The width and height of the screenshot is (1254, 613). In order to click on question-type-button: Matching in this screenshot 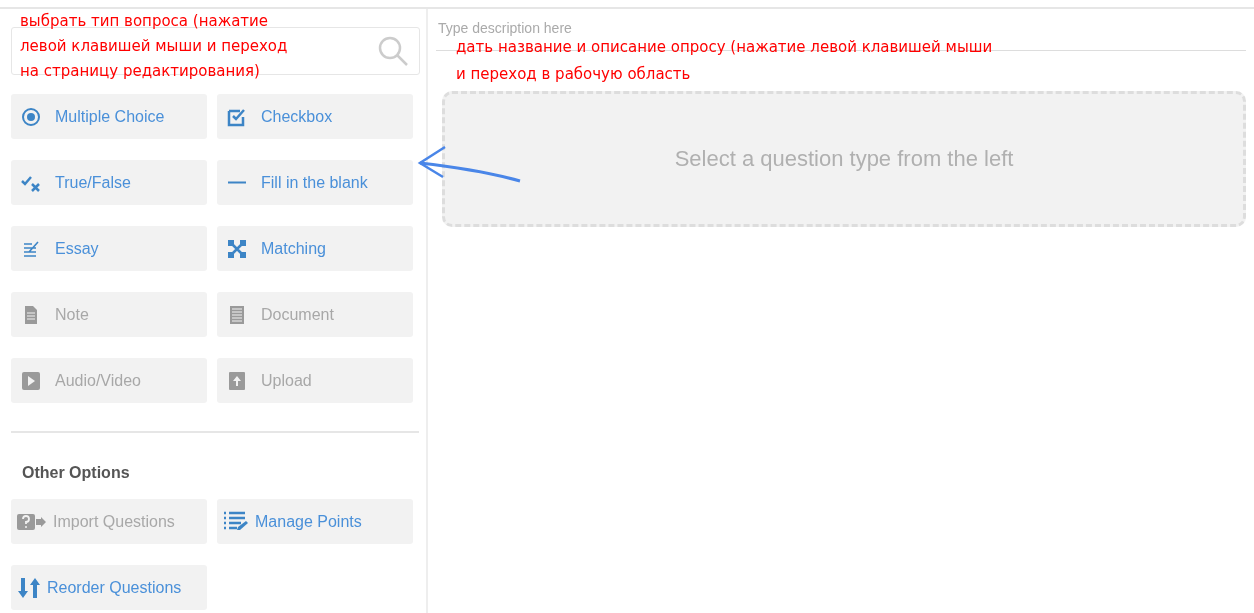, I will do `click(315, 248)`.